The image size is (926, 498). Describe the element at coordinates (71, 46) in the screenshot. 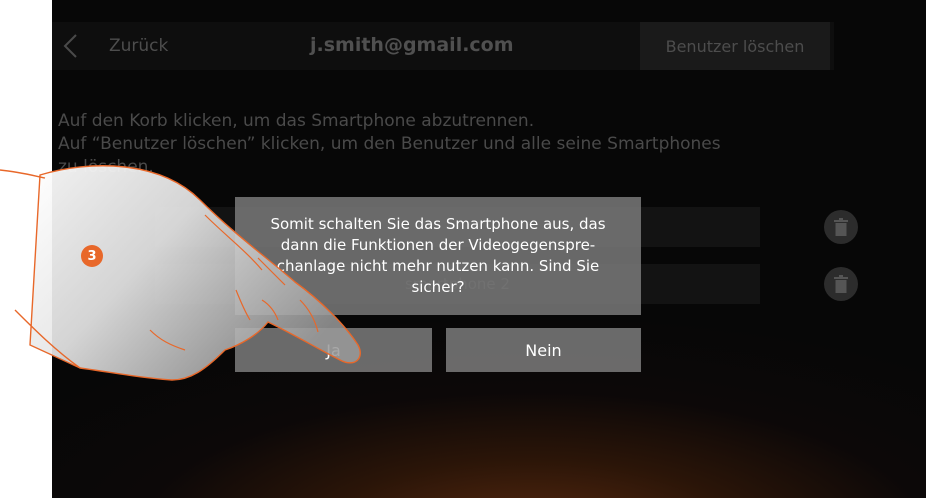

I see `chevron-left-icon` at that location.